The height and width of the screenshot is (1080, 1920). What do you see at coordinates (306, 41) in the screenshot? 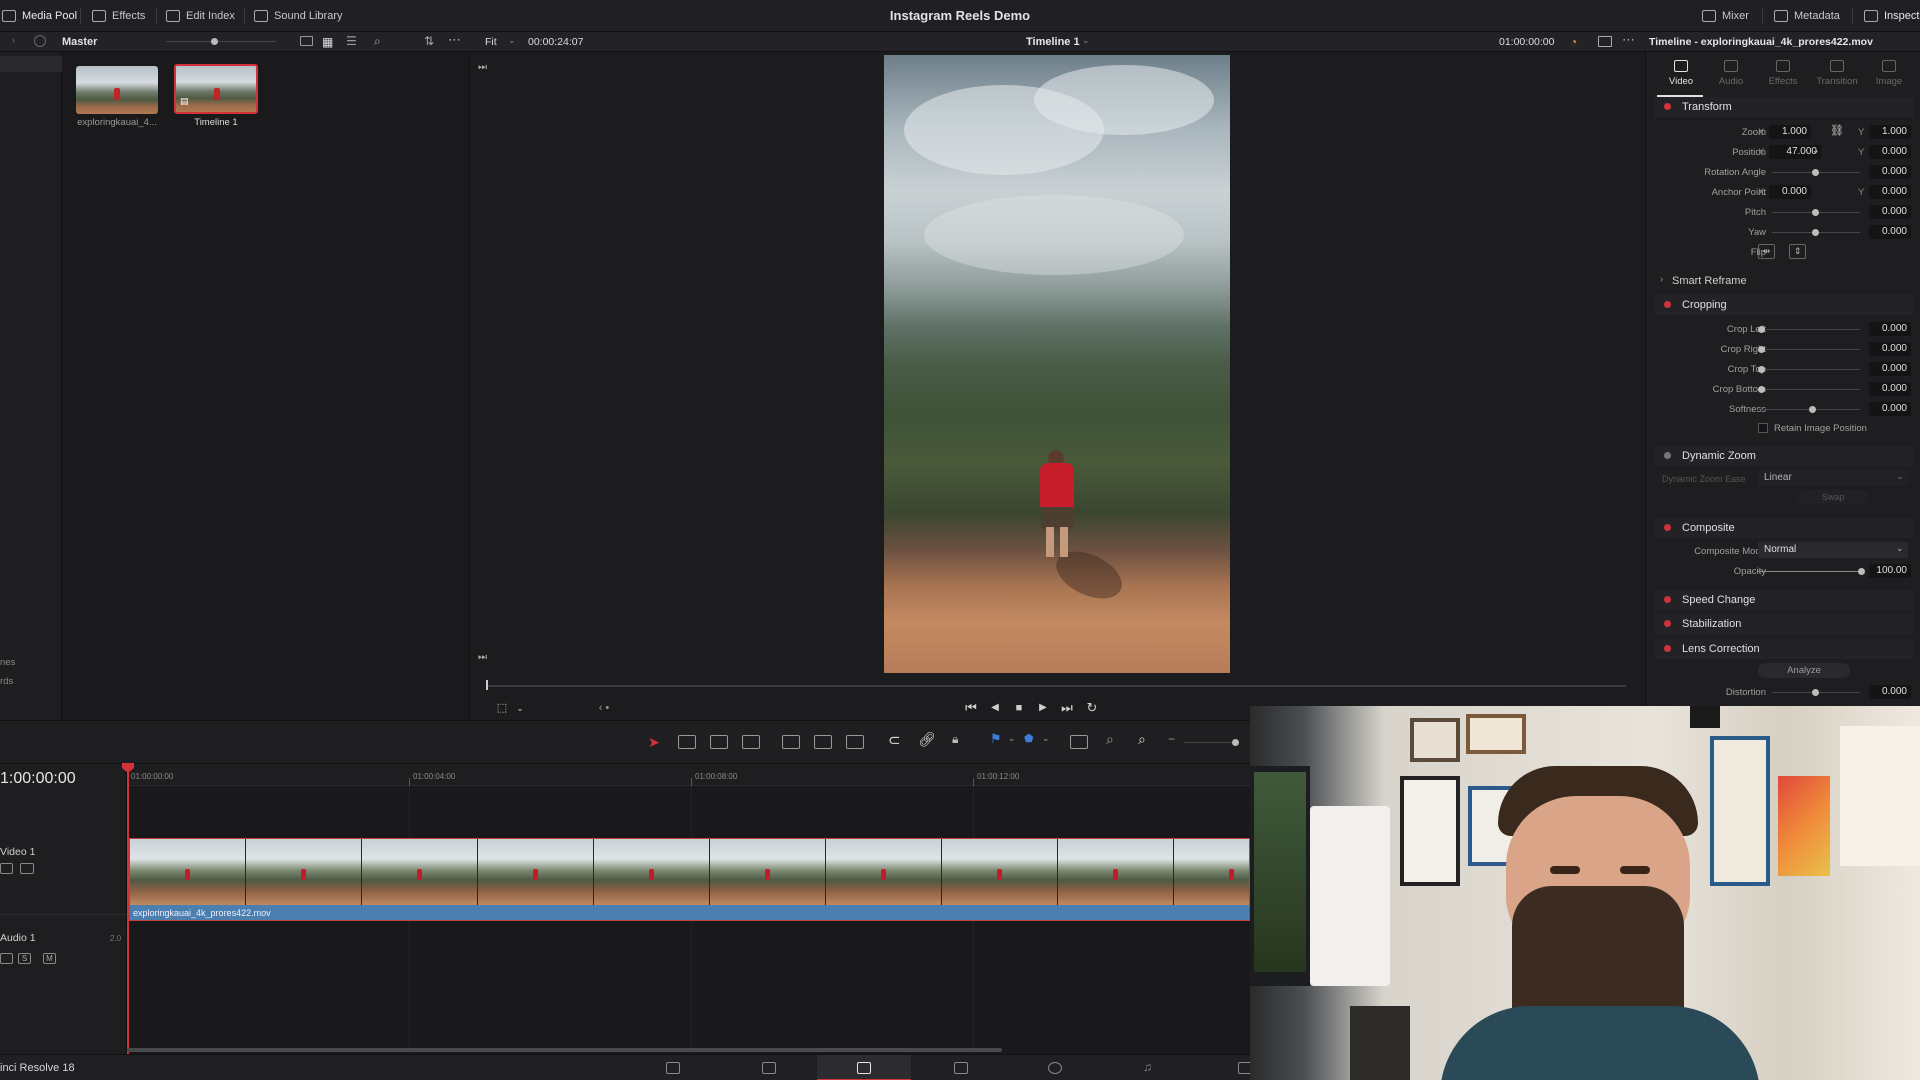
I see `metadata-view-icon` at bounding box center [306, 41].